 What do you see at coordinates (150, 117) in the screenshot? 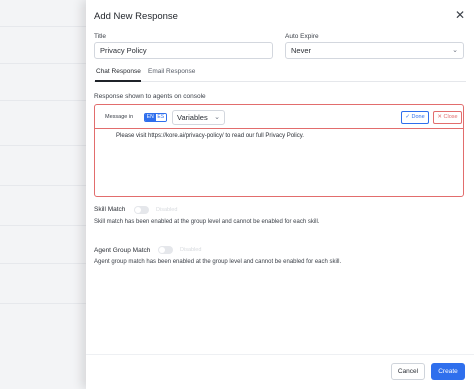
I see `language-option-en: EN` at bounding box center [150, 117].